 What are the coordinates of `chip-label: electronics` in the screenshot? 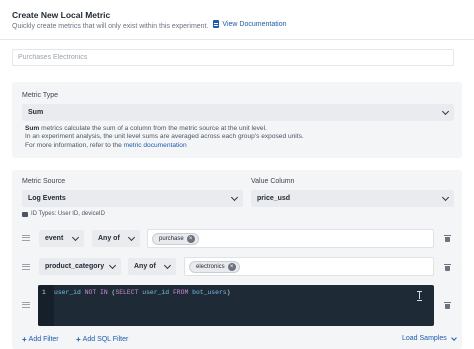 It's located at (210, 266).